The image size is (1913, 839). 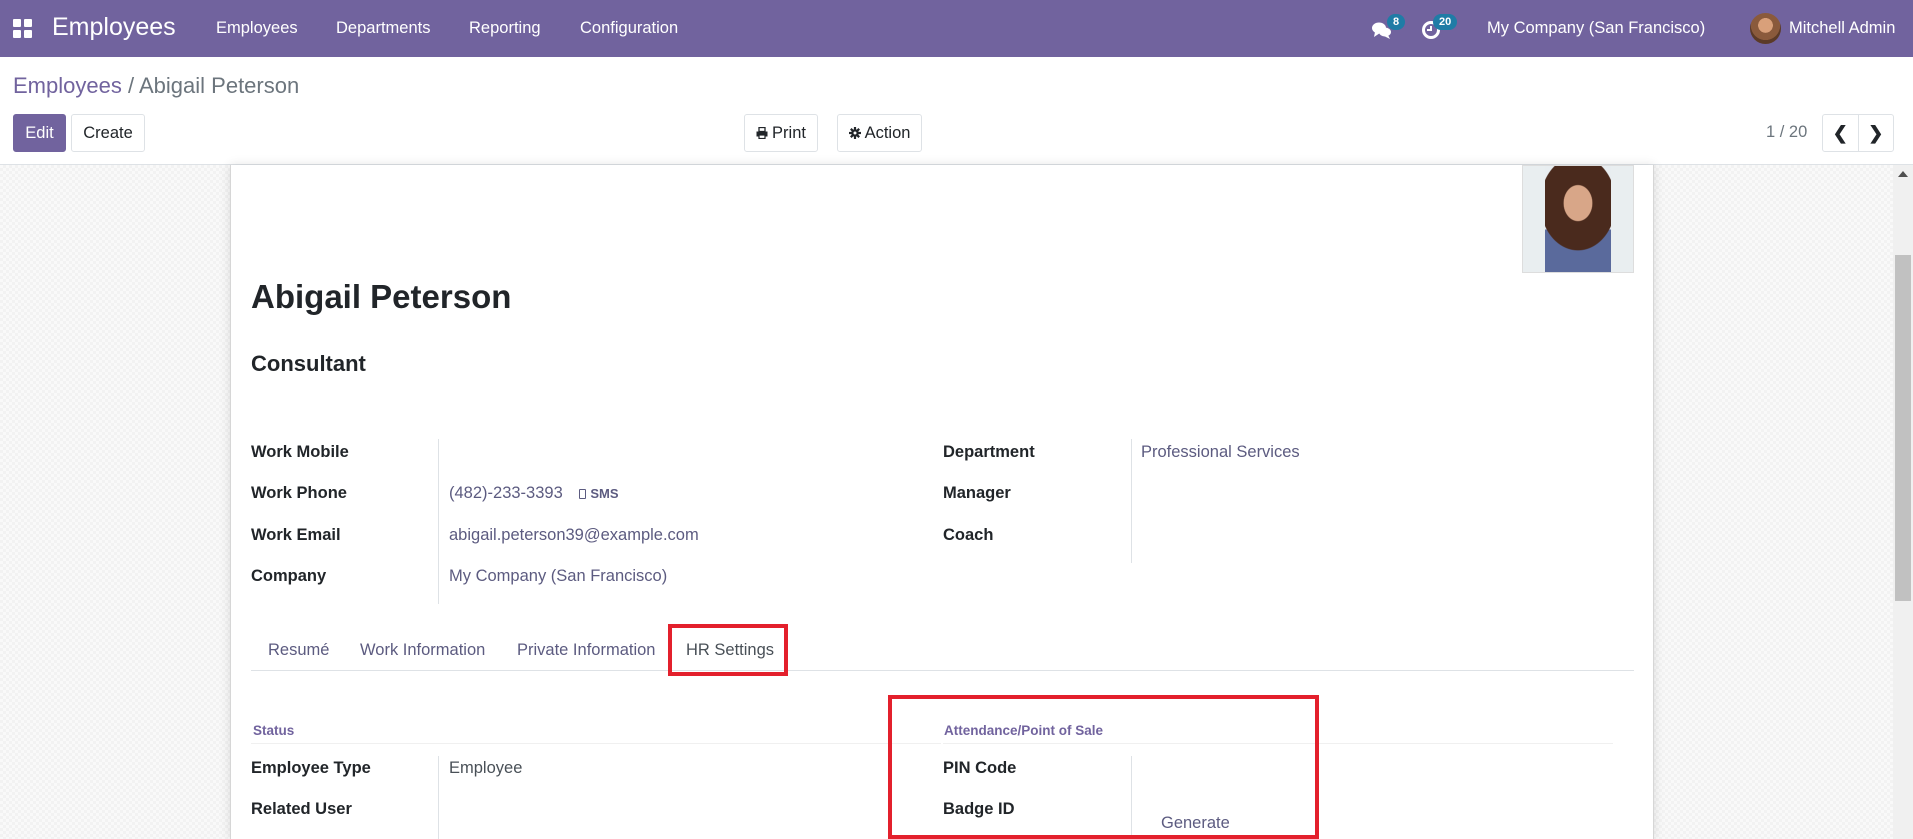 What do you see at coordinates (1842, 28) in the screenshot?
I see `user-menu: Mitchell Admin` at bounding box center [1842, 28].